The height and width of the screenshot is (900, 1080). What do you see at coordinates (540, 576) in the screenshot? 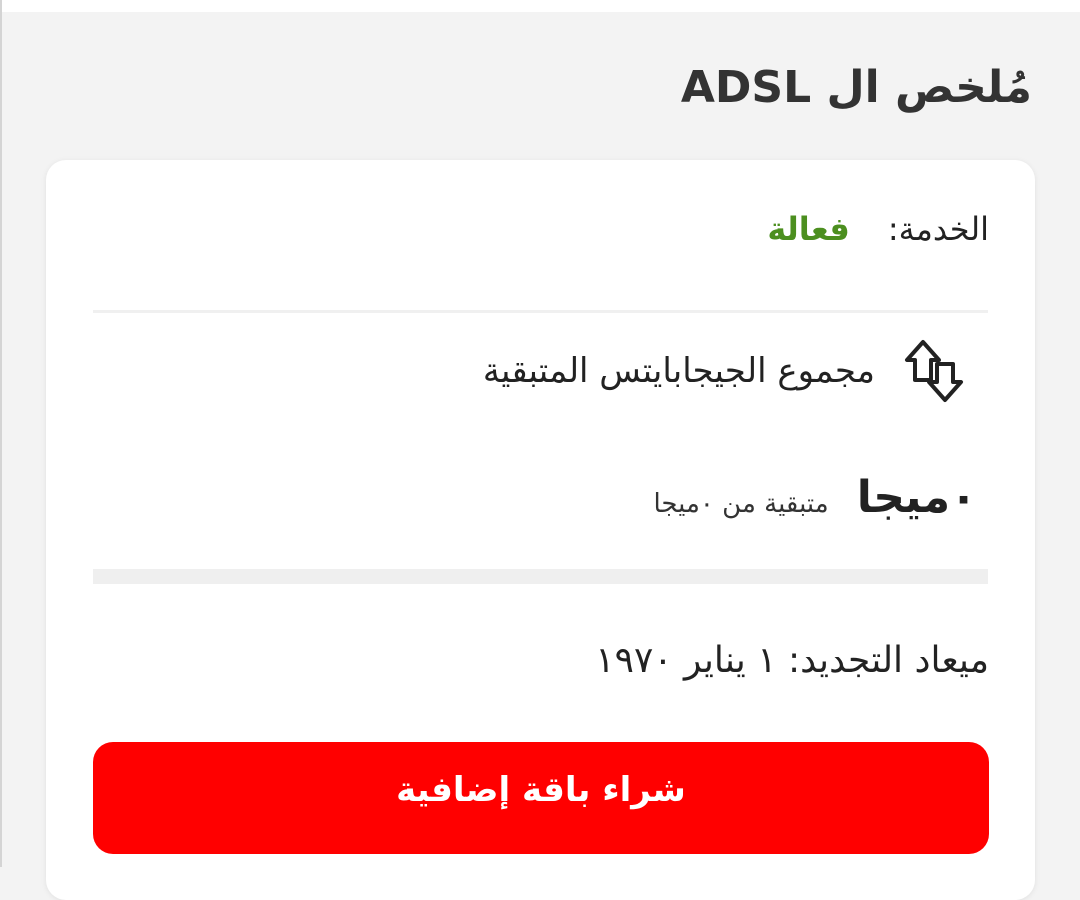
I see `section-divider` at bounding box center [540, 576].